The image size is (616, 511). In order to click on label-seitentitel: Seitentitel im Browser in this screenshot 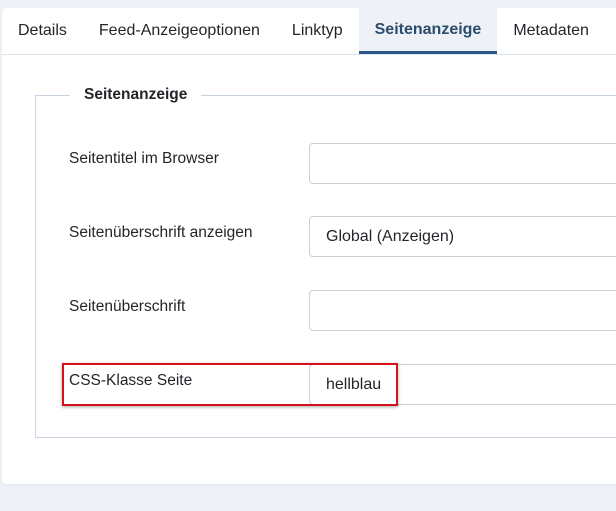, I will do `click(144, 158)`.